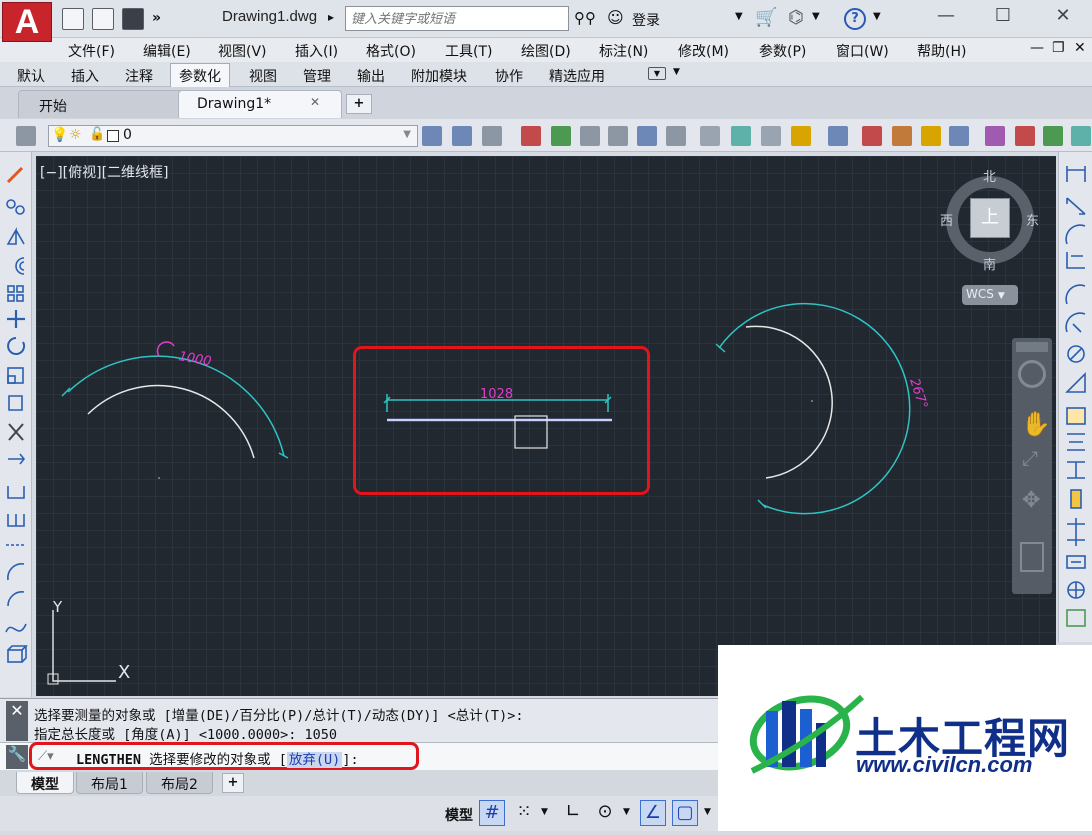  What do you see at coordinates (1025, 136) in the screenshot?
I see `layer-match-icon` at bounding box center [1025, 136].